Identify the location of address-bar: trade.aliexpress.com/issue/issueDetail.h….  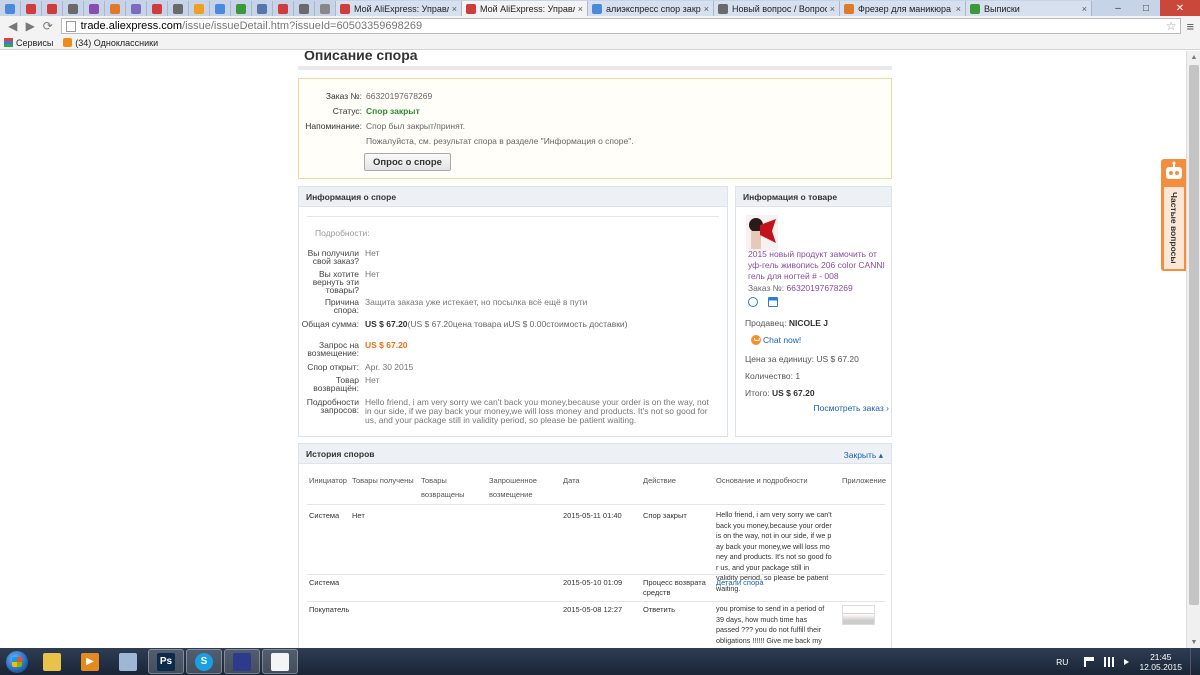
(620, 26).